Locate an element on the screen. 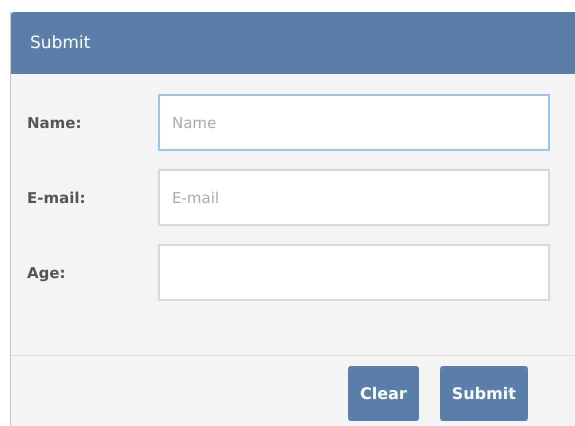 This screenshot has height=426, width=575. field-label: Age: is located at coordinates (47, 273).